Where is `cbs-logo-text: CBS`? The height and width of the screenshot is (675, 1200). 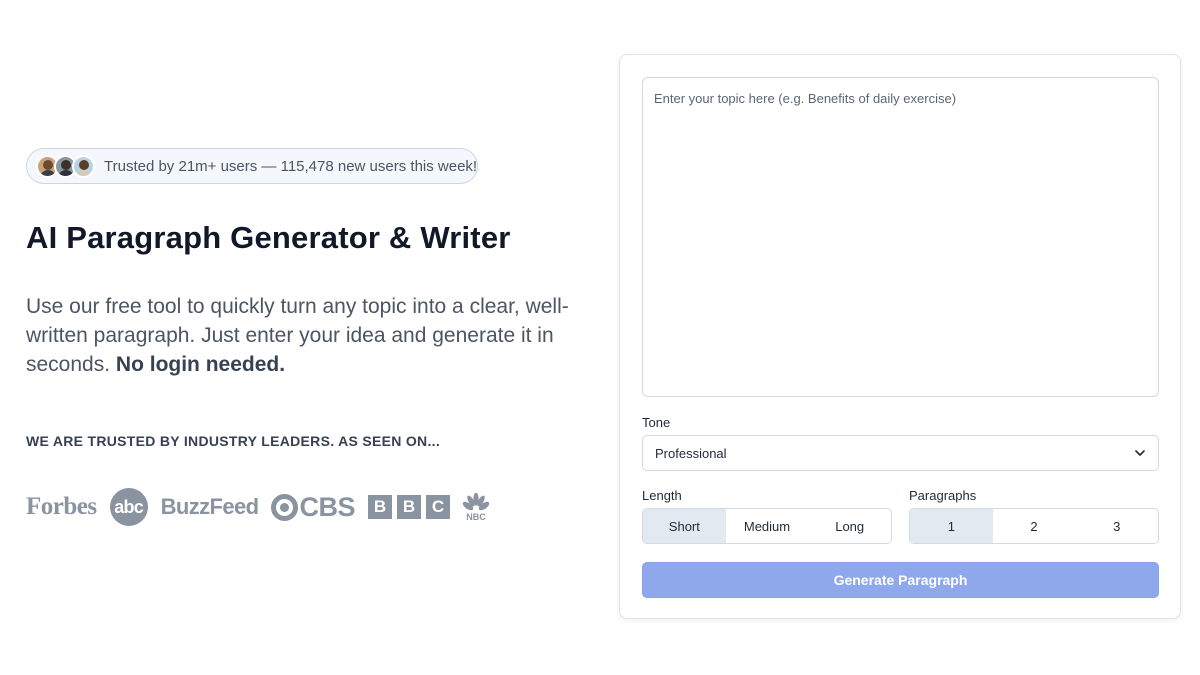
cbs-logo-text: CBS is located at coordinates (327, 506).